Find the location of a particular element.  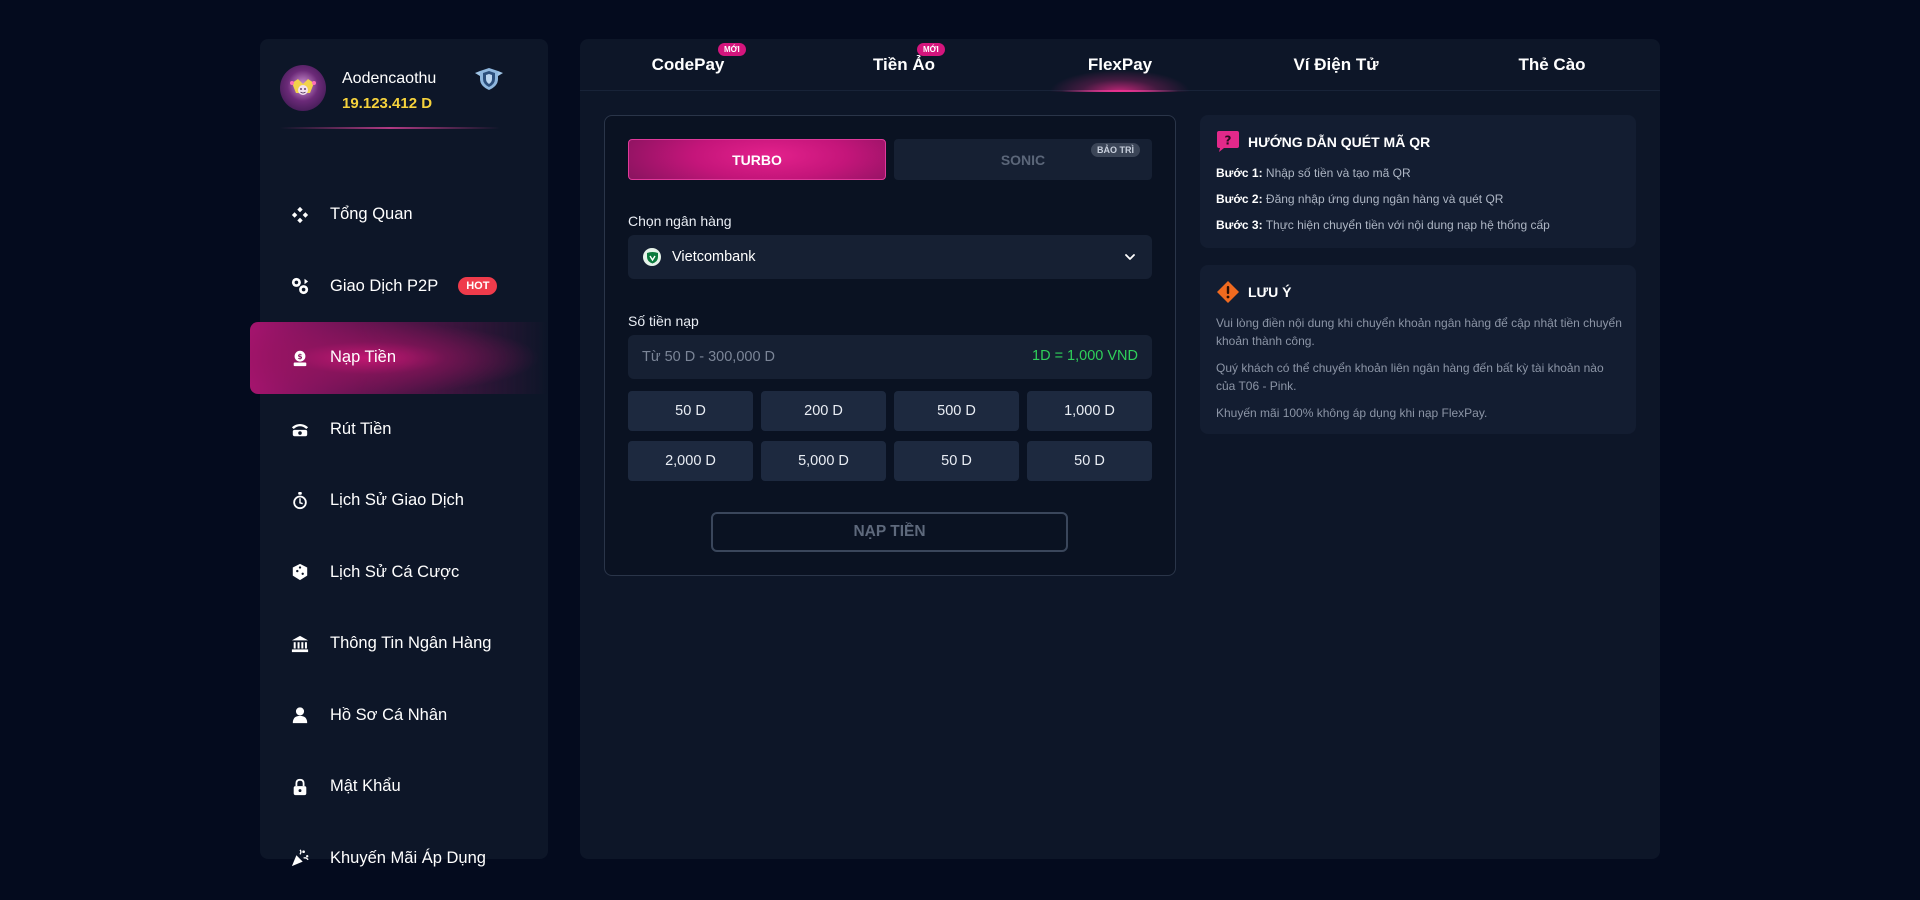

avatar is located at coordinates (303, 88).